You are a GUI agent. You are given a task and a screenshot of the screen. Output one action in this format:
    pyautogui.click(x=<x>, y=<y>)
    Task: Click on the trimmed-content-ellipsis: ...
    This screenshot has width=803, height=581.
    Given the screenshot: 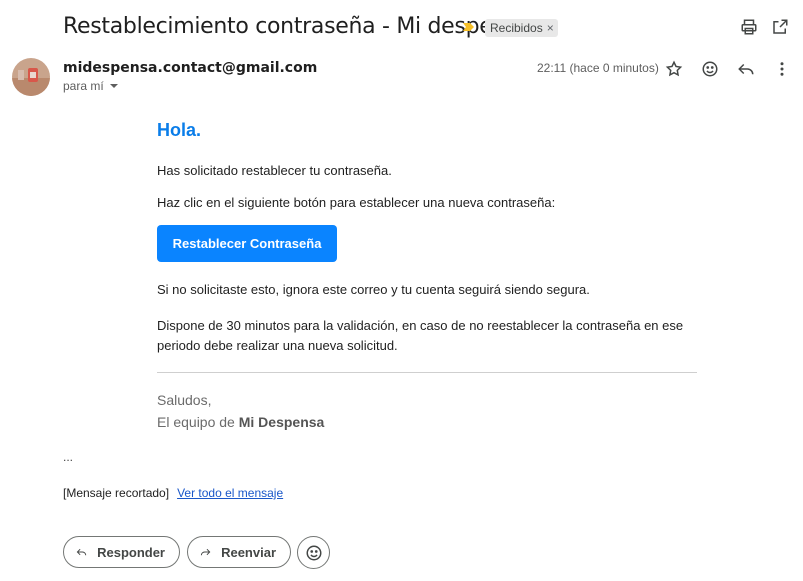 What is the action you would take?
    pyautogui.click(x=68, y=457)
    